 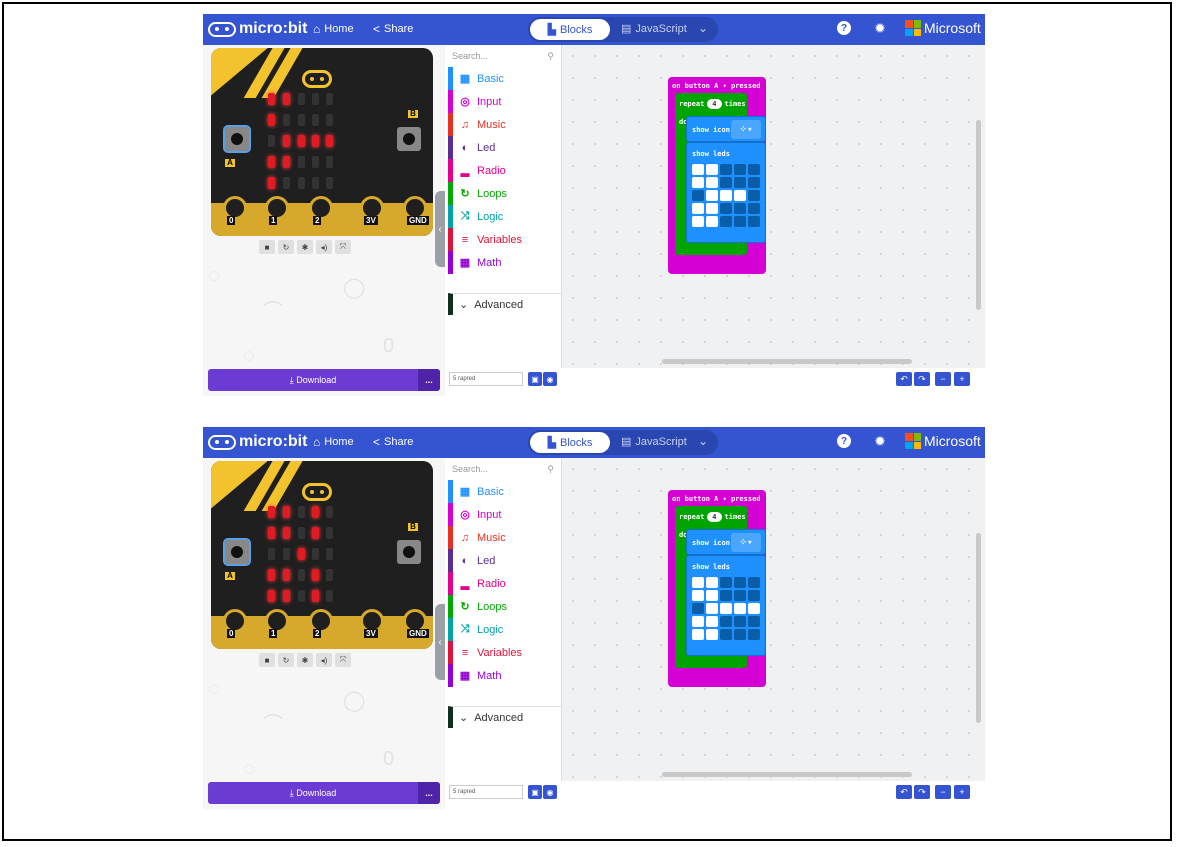 I want to click on toolbox-category-music: ♫ Music, so click(x=504, y=124).